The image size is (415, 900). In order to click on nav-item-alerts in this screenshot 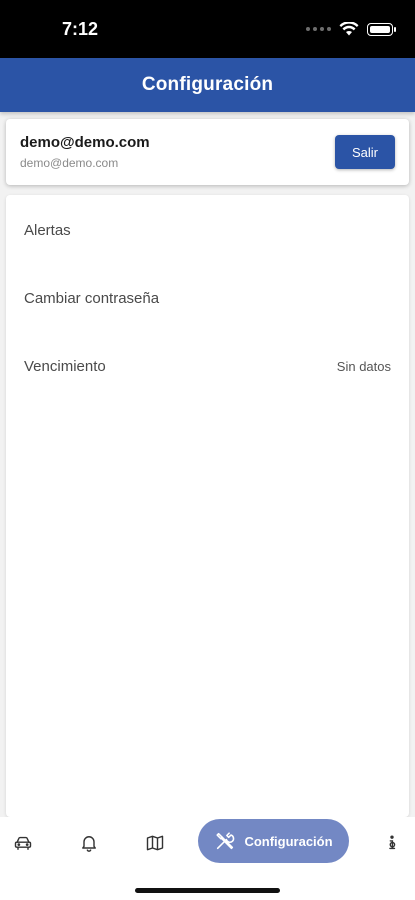, I will do `click(89, 843)`.